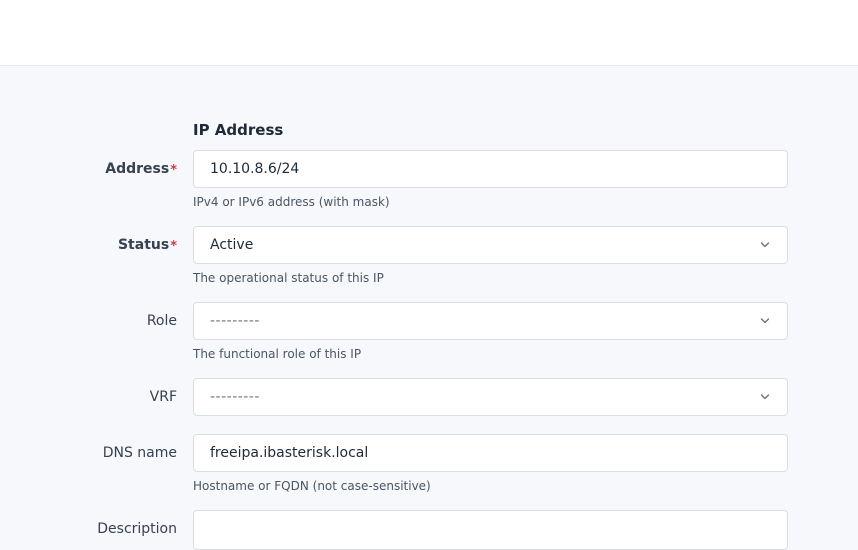  I want to click on address-label: Address*, so click(141, 169).